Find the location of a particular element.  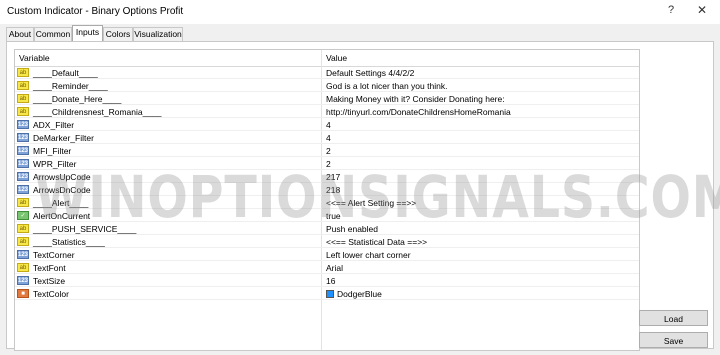

table-row: 123 WPR_Filter 2 is located at coordinates (327, 164).